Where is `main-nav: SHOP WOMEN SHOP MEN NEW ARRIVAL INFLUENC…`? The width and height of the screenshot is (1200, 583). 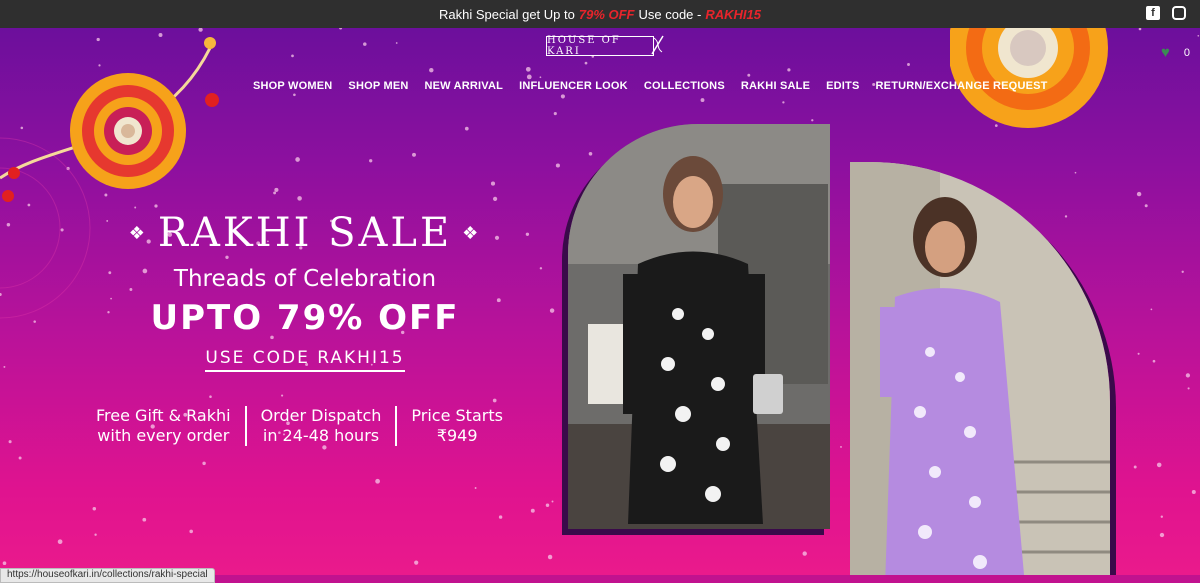 main-nav: SHOP WOMEN SHOP MEN NEW ARRIVAL INFLUENC… is located at coordinates (650, 86).